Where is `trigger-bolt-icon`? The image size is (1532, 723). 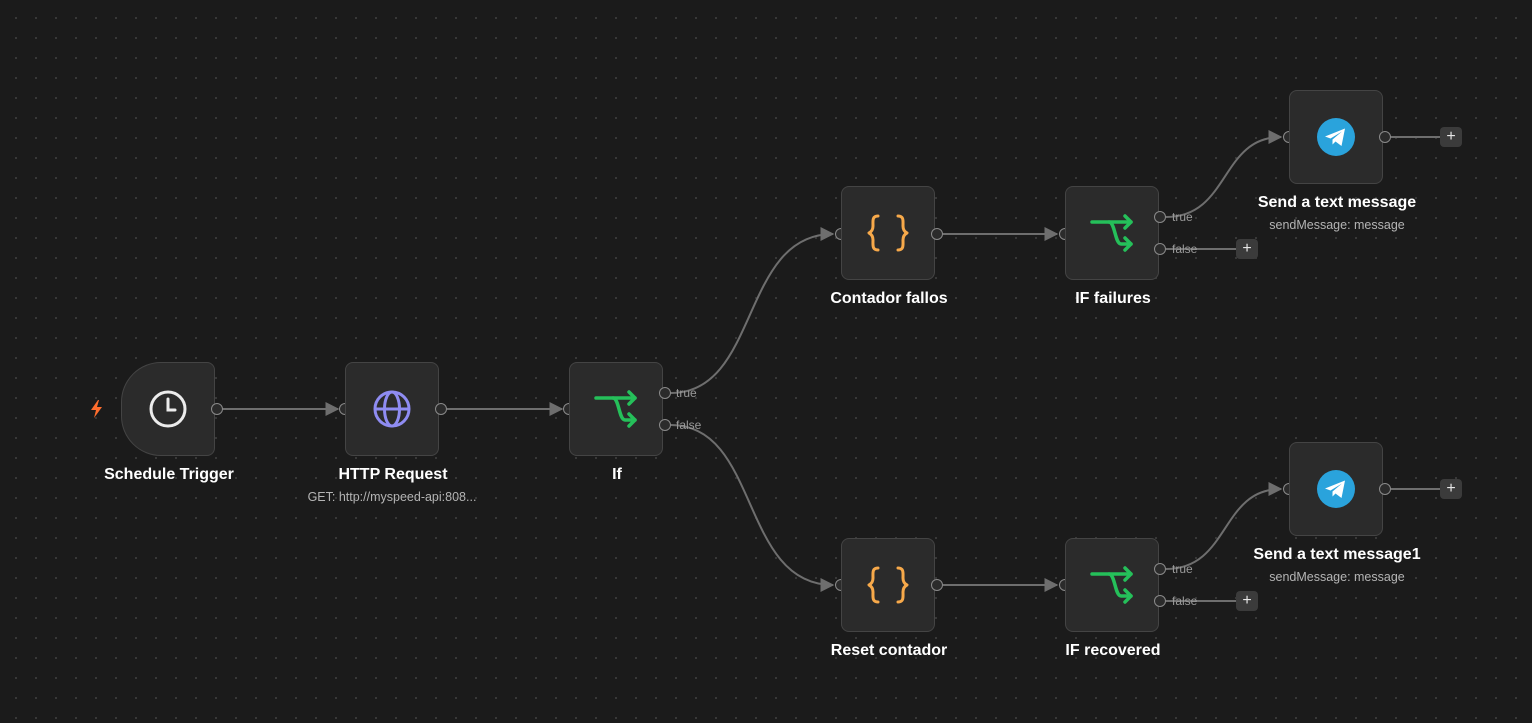
trigger-bolt-icon is located at coordinates (96, 409).